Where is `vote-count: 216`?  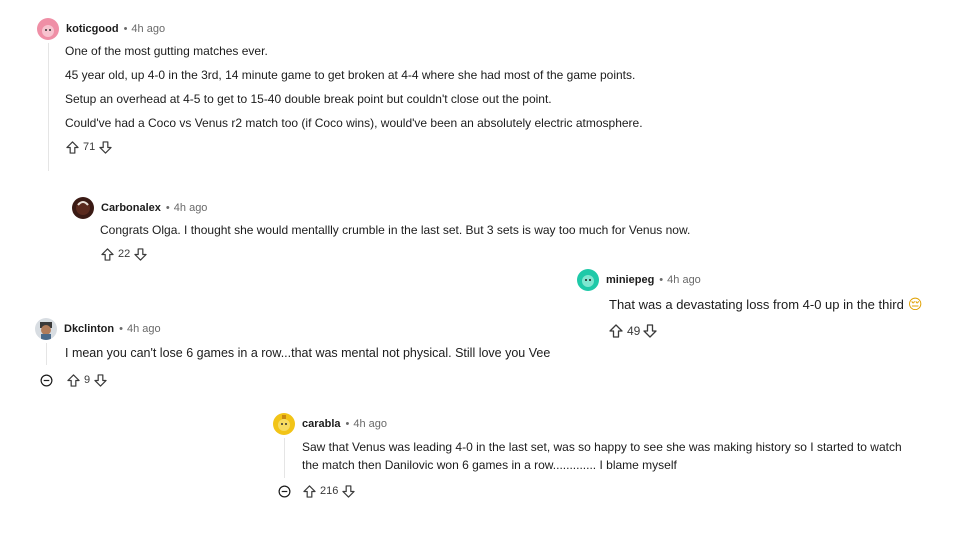
vote-count: 216 is located at coordinates (329, 491).